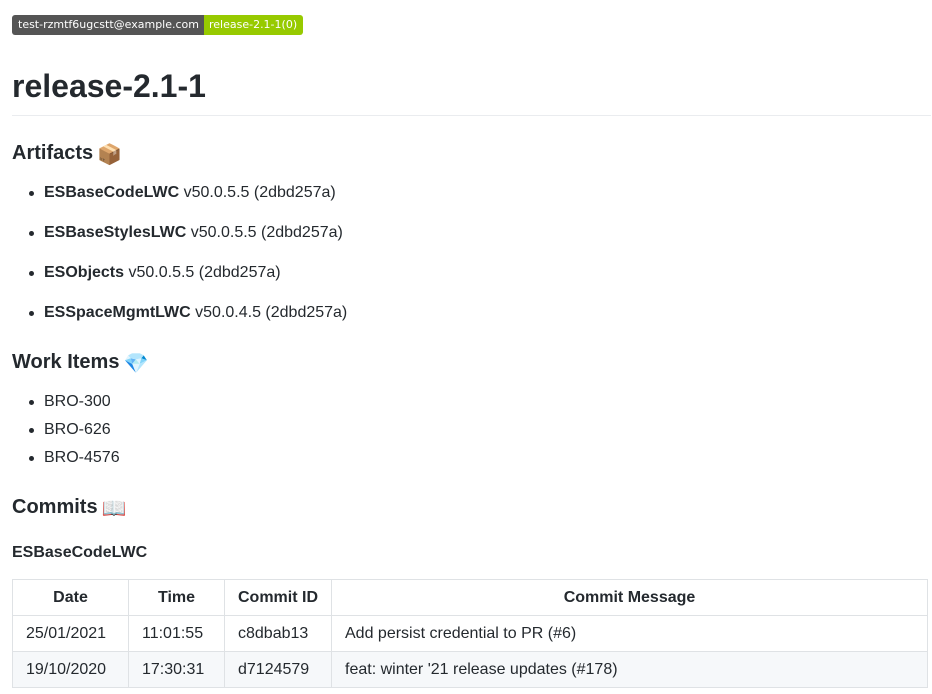 The height and width of the screenshot is (694, 932). I want to click on column-header-commit-id: Commit ID, so click(278, 597).